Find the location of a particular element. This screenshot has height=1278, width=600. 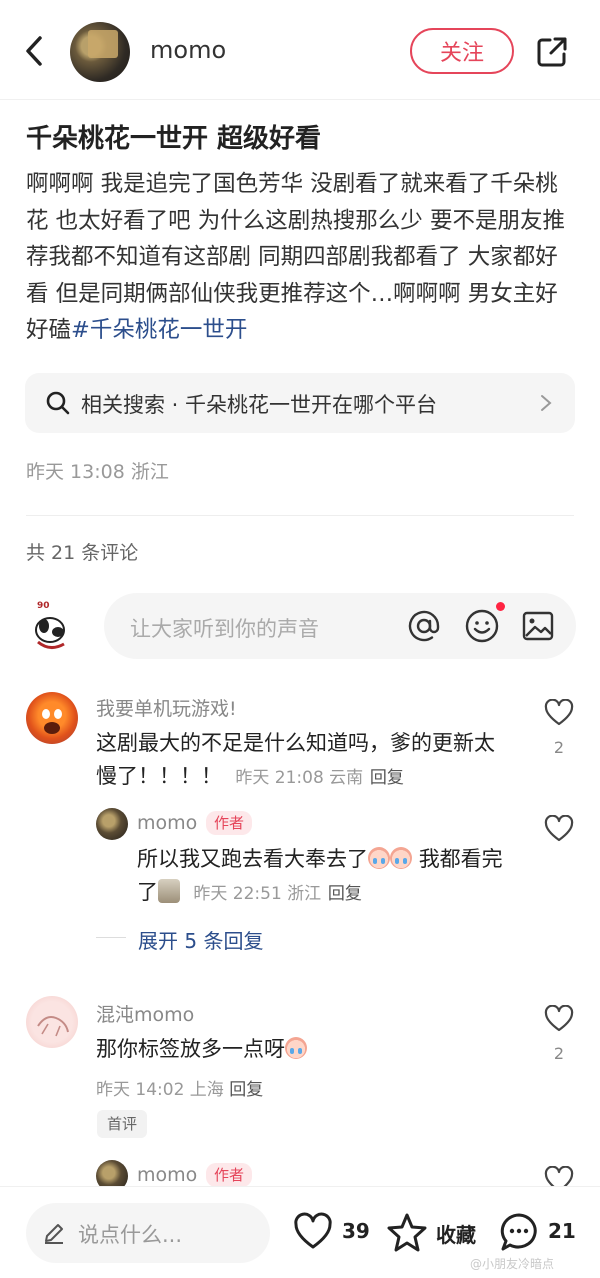

emoji-icon is located at coordinates (482, 626).